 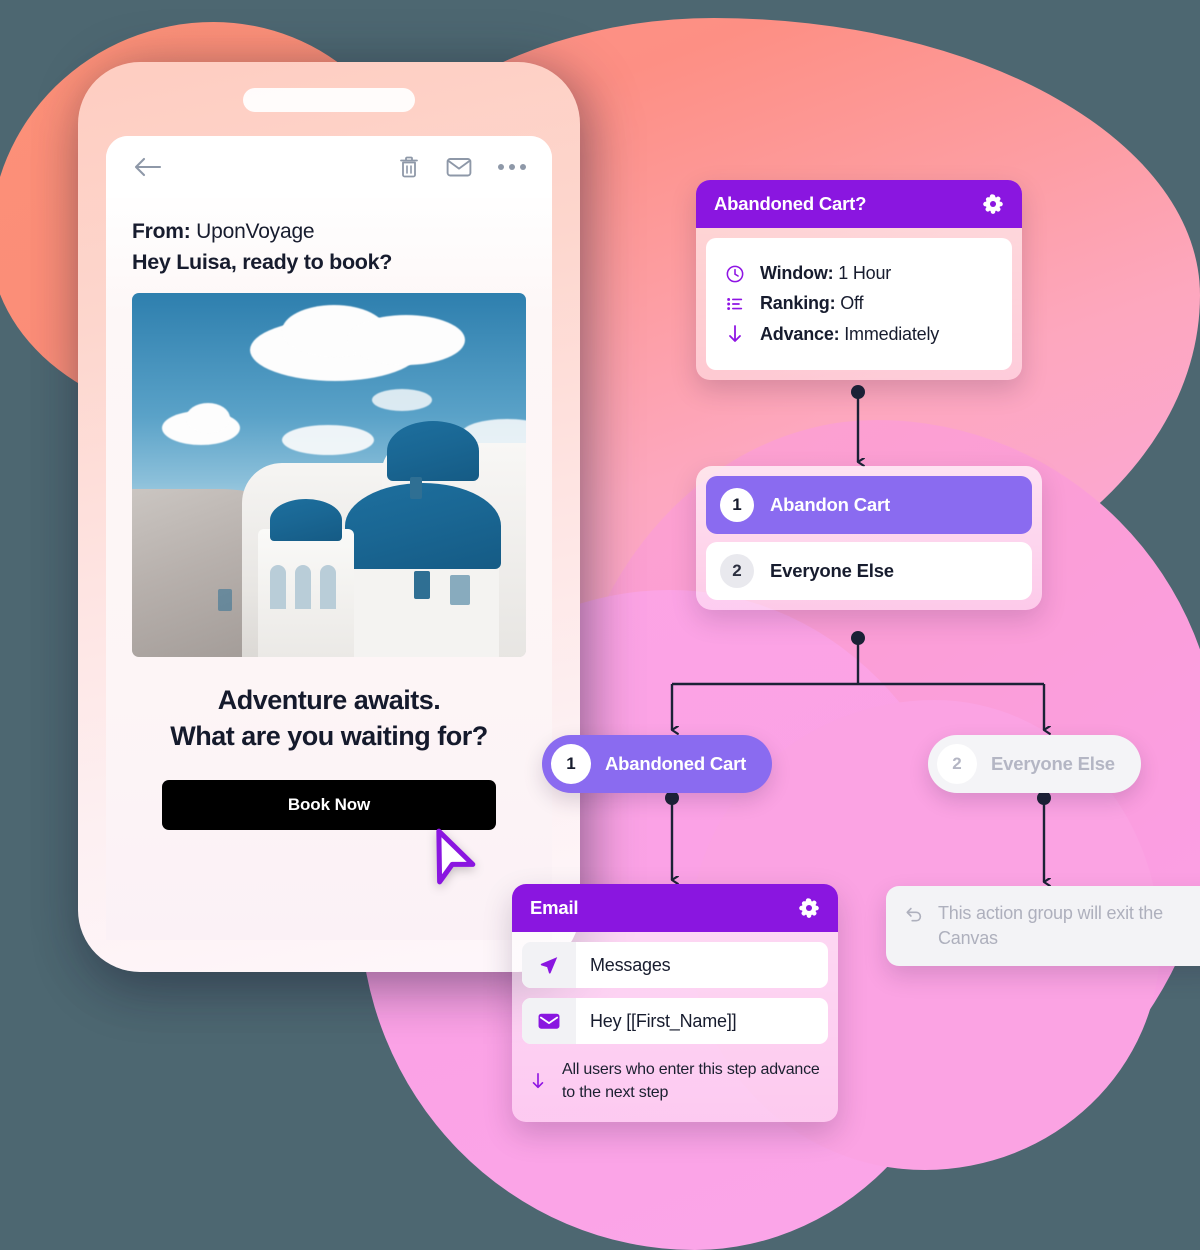 What do you see at coordinates (737, 571) in the screenshot?
I see `branch-badge-2: 2` at bounding box center [737, 571].